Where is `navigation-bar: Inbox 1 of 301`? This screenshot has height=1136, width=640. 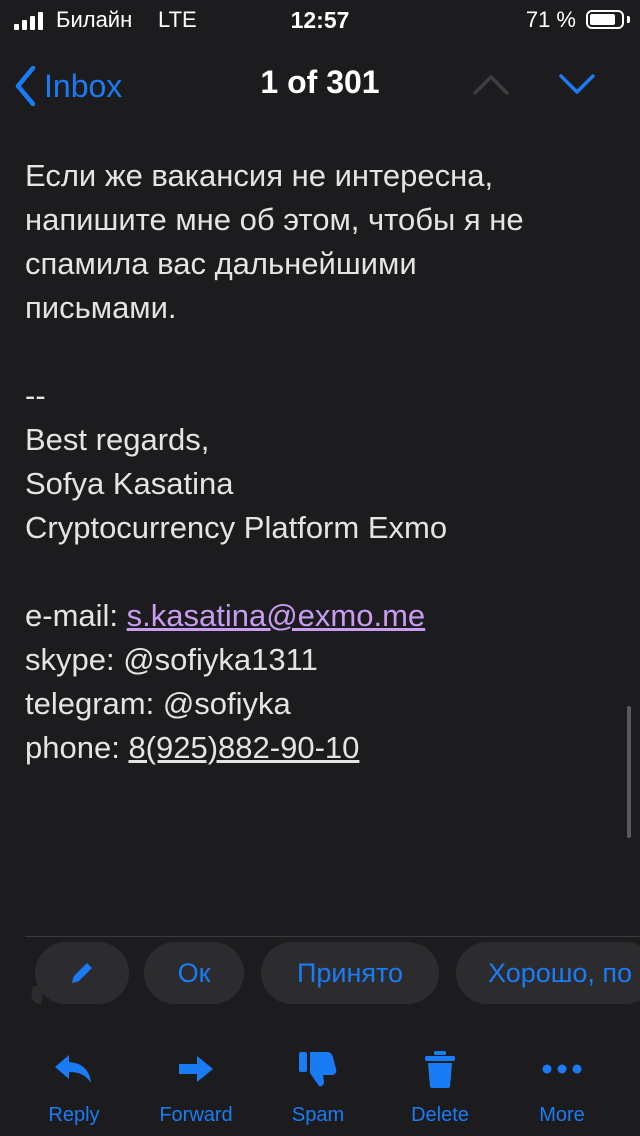 navigation-bar: Inbox 1 of 301 is located at coordinates (320, 86).